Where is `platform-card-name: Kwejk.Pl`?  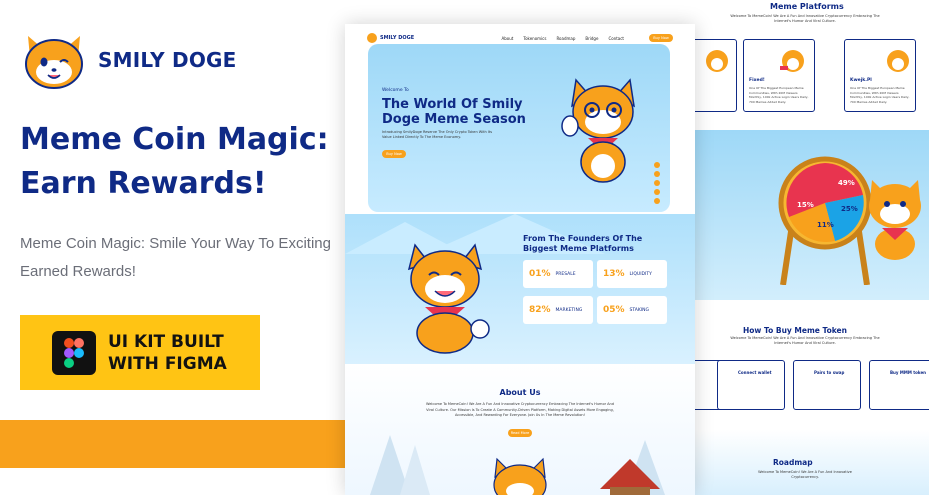
platform-card-name: Kwejk.Pl is located at coordinates (861, 80).